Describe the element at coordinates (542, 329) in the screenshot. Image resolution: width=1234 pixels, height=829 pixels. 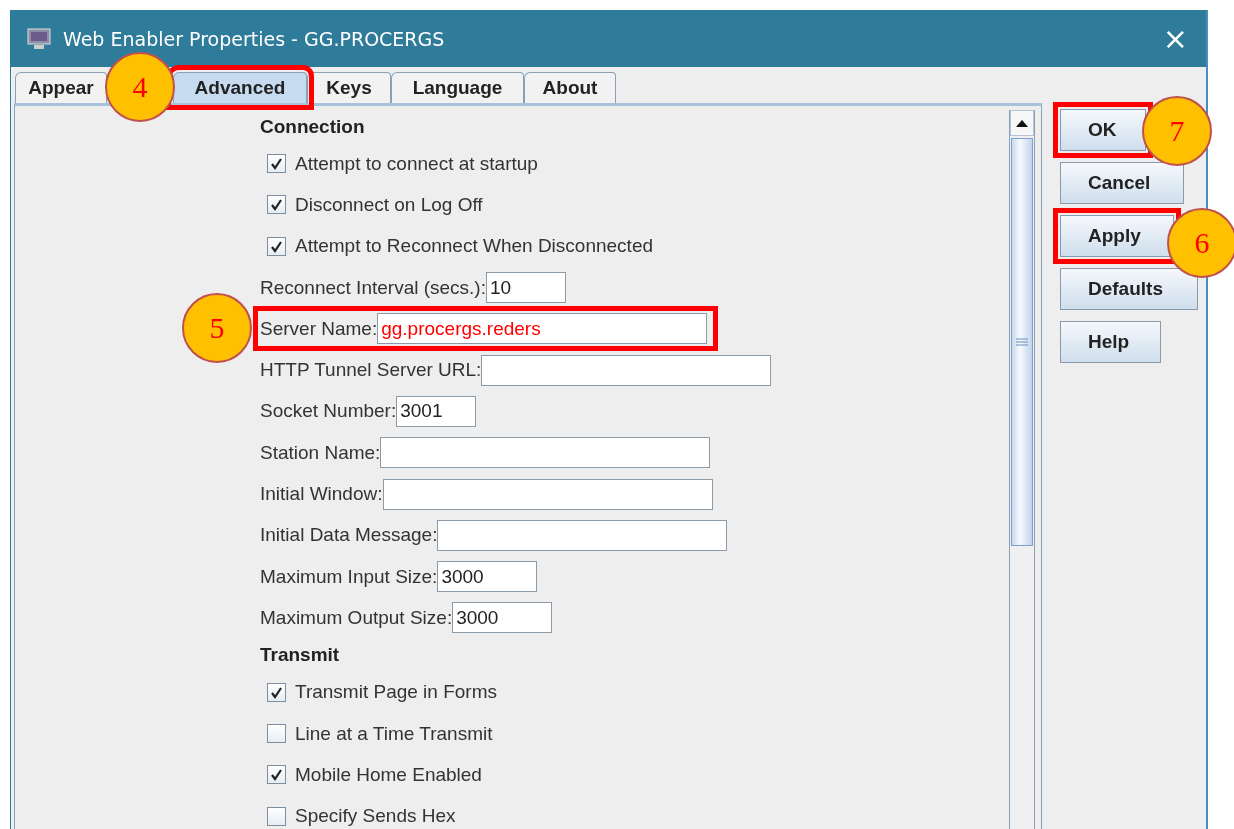
I see `input-field: gg.procergs.reders` at that location.